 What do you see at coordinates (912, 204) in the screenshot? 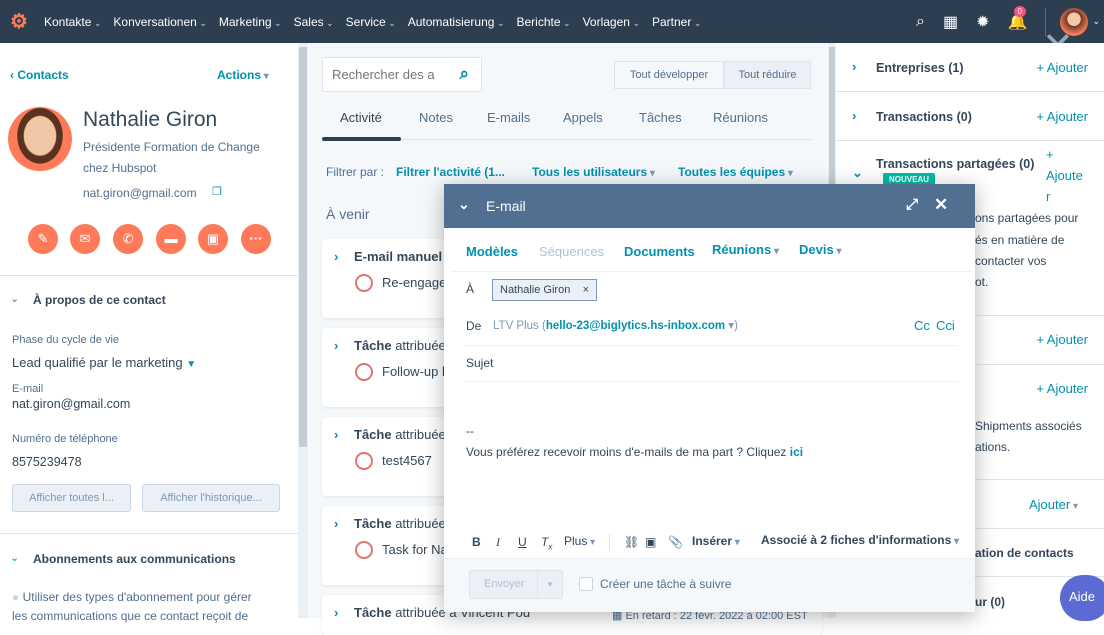
I see `expand-icon: ⤢` at bounding box center [912, 204].